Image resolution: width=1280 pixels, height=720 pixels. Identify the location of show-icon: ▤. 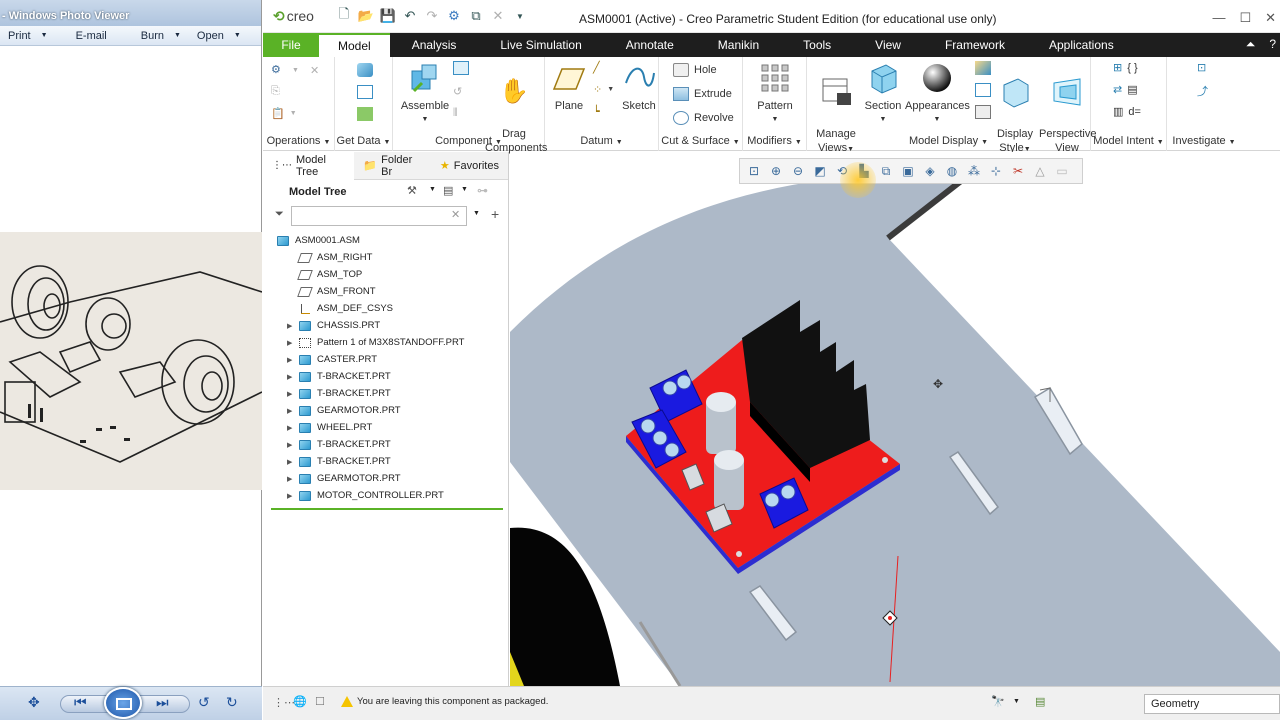
(448, 190).